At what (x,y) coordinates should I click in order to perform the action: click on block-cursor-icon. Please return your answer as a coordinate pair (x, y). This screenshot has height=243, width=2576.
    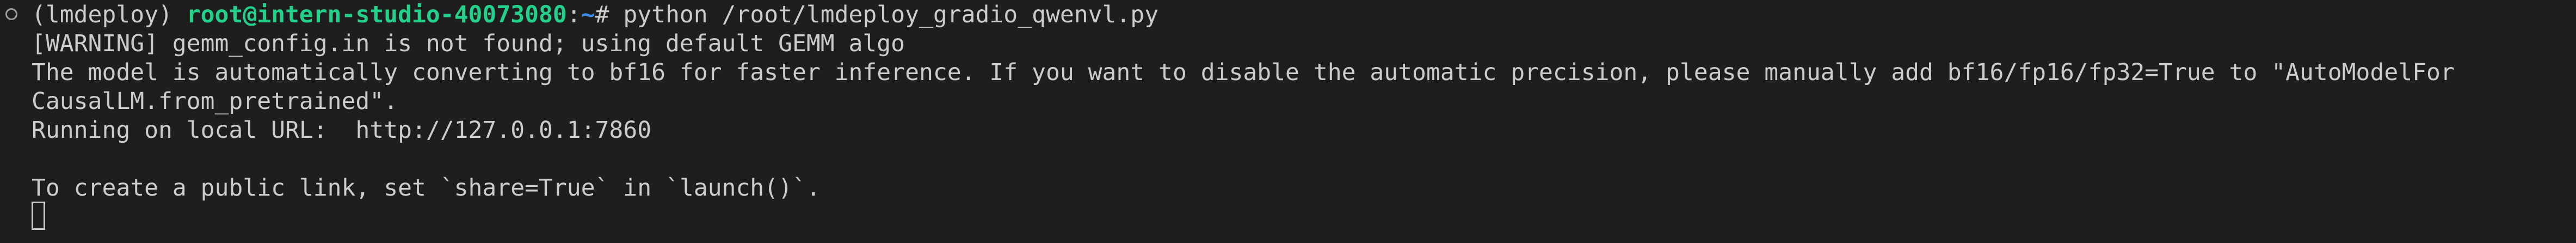
    Looking at the image, I should click on (38, 216).